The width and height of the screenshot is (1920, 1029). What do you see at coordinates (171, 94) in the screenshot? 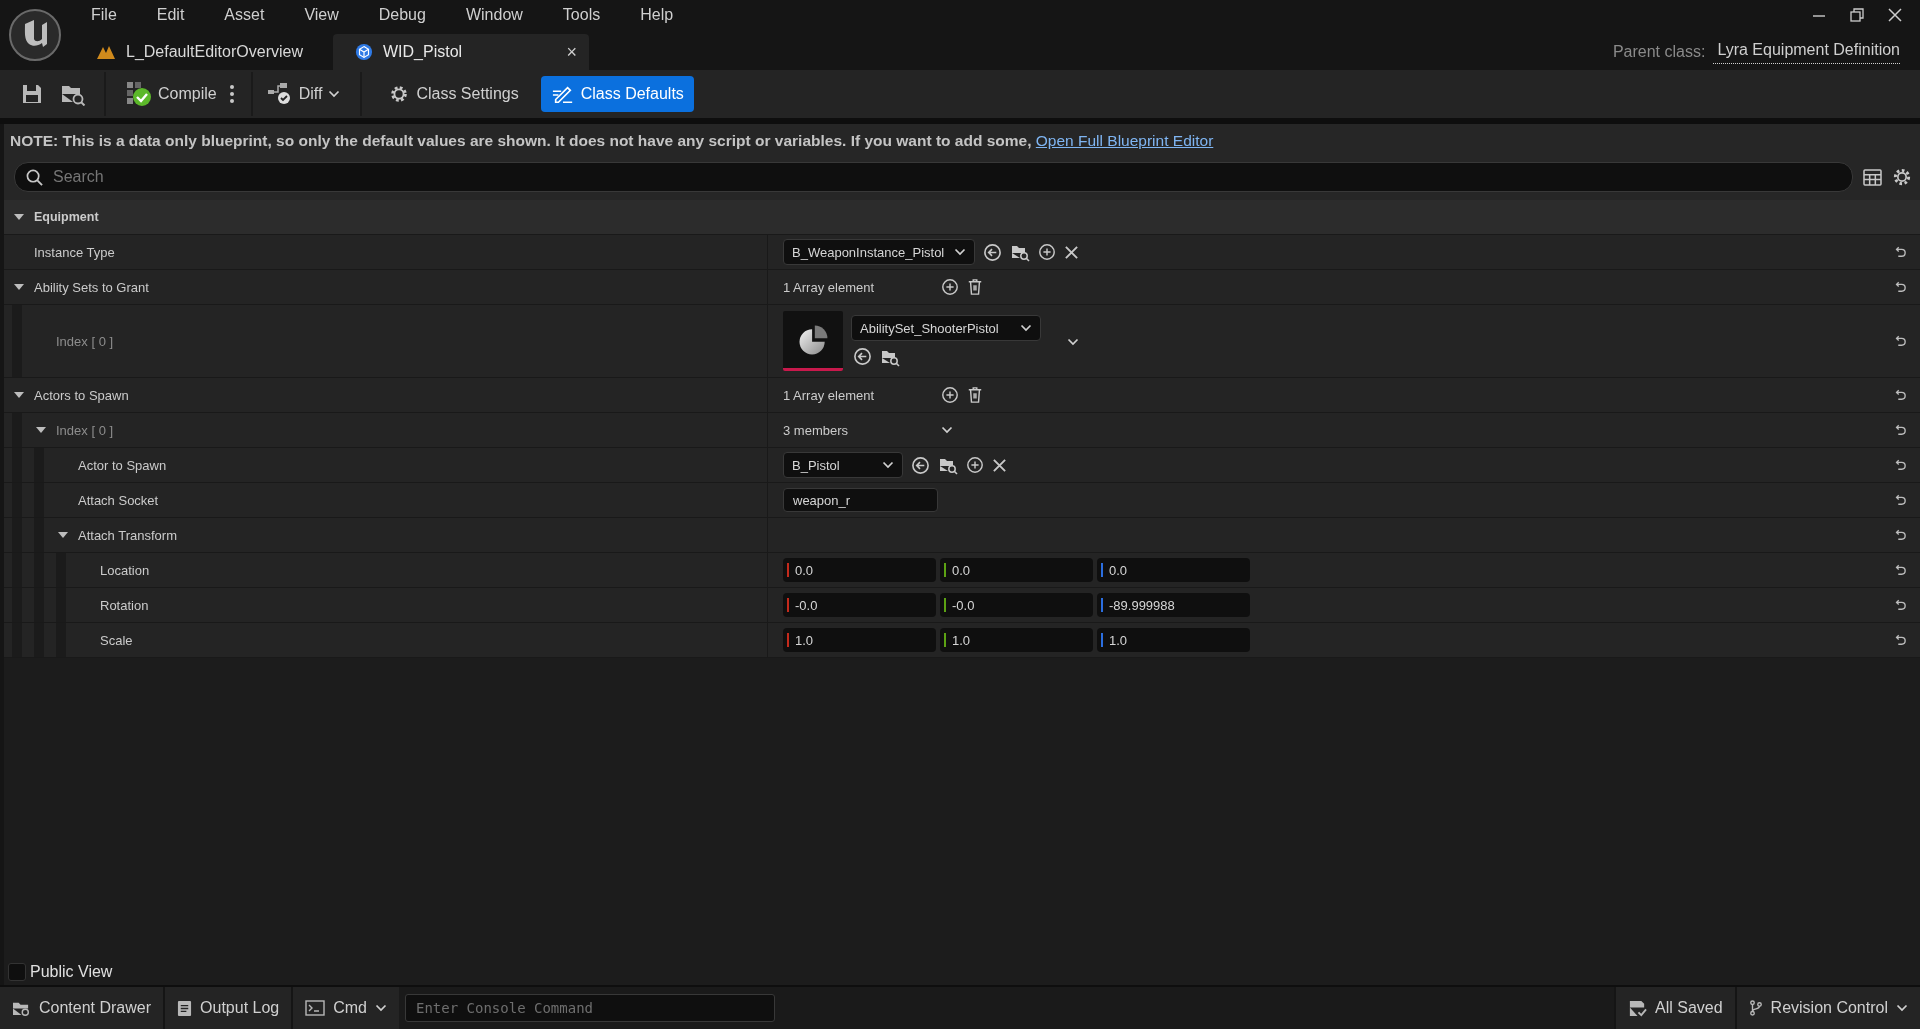
I see `compile-button: Compile` at bounding box center [171, 94].